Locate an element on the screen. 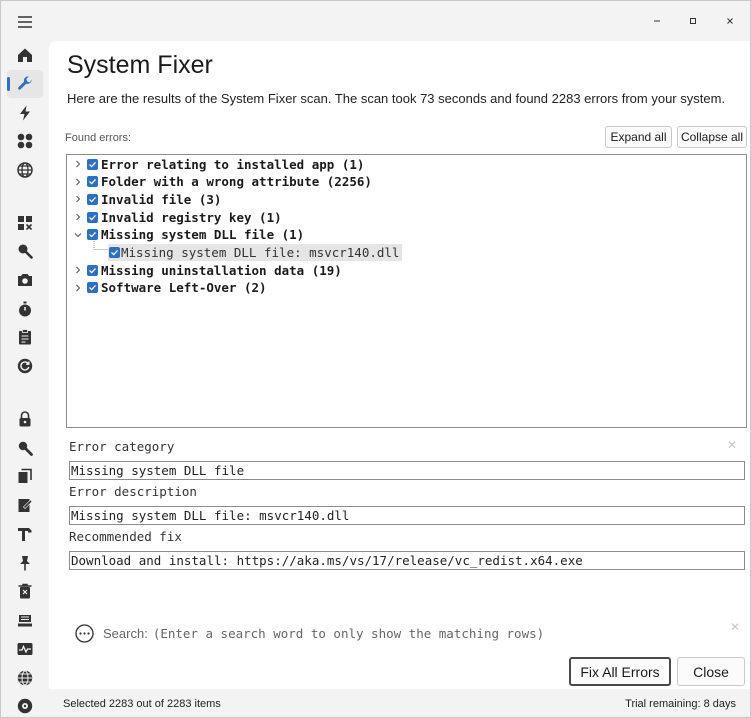  error-description-label: Error description is located at coordinates (133, 491).